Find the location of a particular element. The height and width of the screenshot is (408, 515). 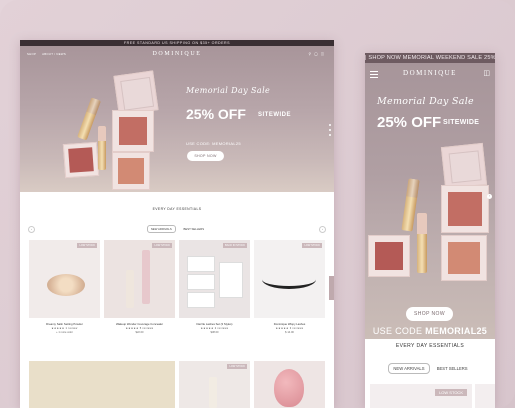

sponge-art is located at coordinates (289, 388).